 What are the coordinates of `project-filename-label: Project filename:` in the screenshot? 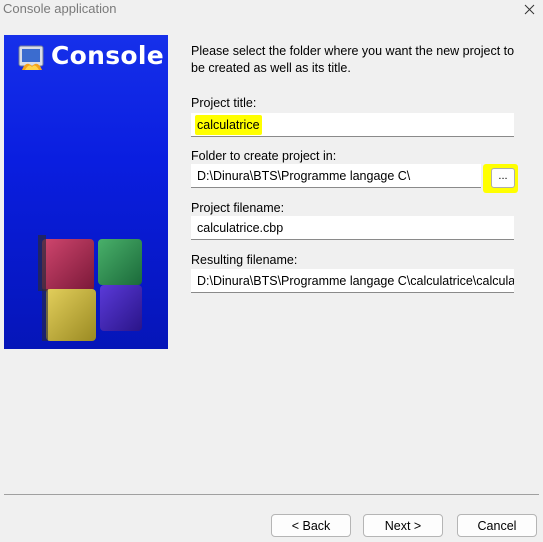 It's located at (238, 208).